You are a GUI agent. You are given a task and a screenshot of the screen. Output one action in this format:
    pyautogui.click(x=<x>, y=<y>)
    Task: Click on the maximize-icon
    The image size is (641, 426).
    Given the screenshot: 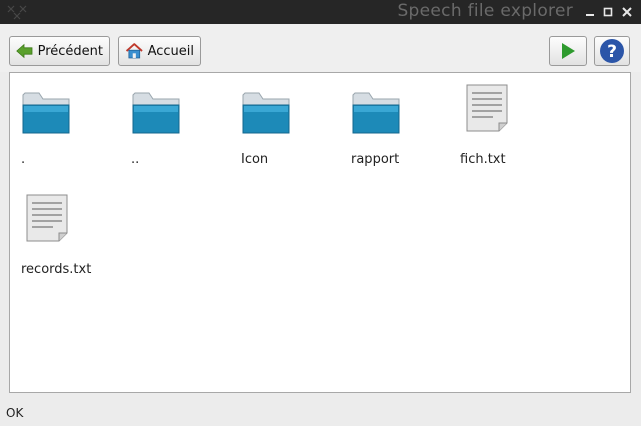 What is the action you would take?
    pyautogui.click(x=608, y=12)
    